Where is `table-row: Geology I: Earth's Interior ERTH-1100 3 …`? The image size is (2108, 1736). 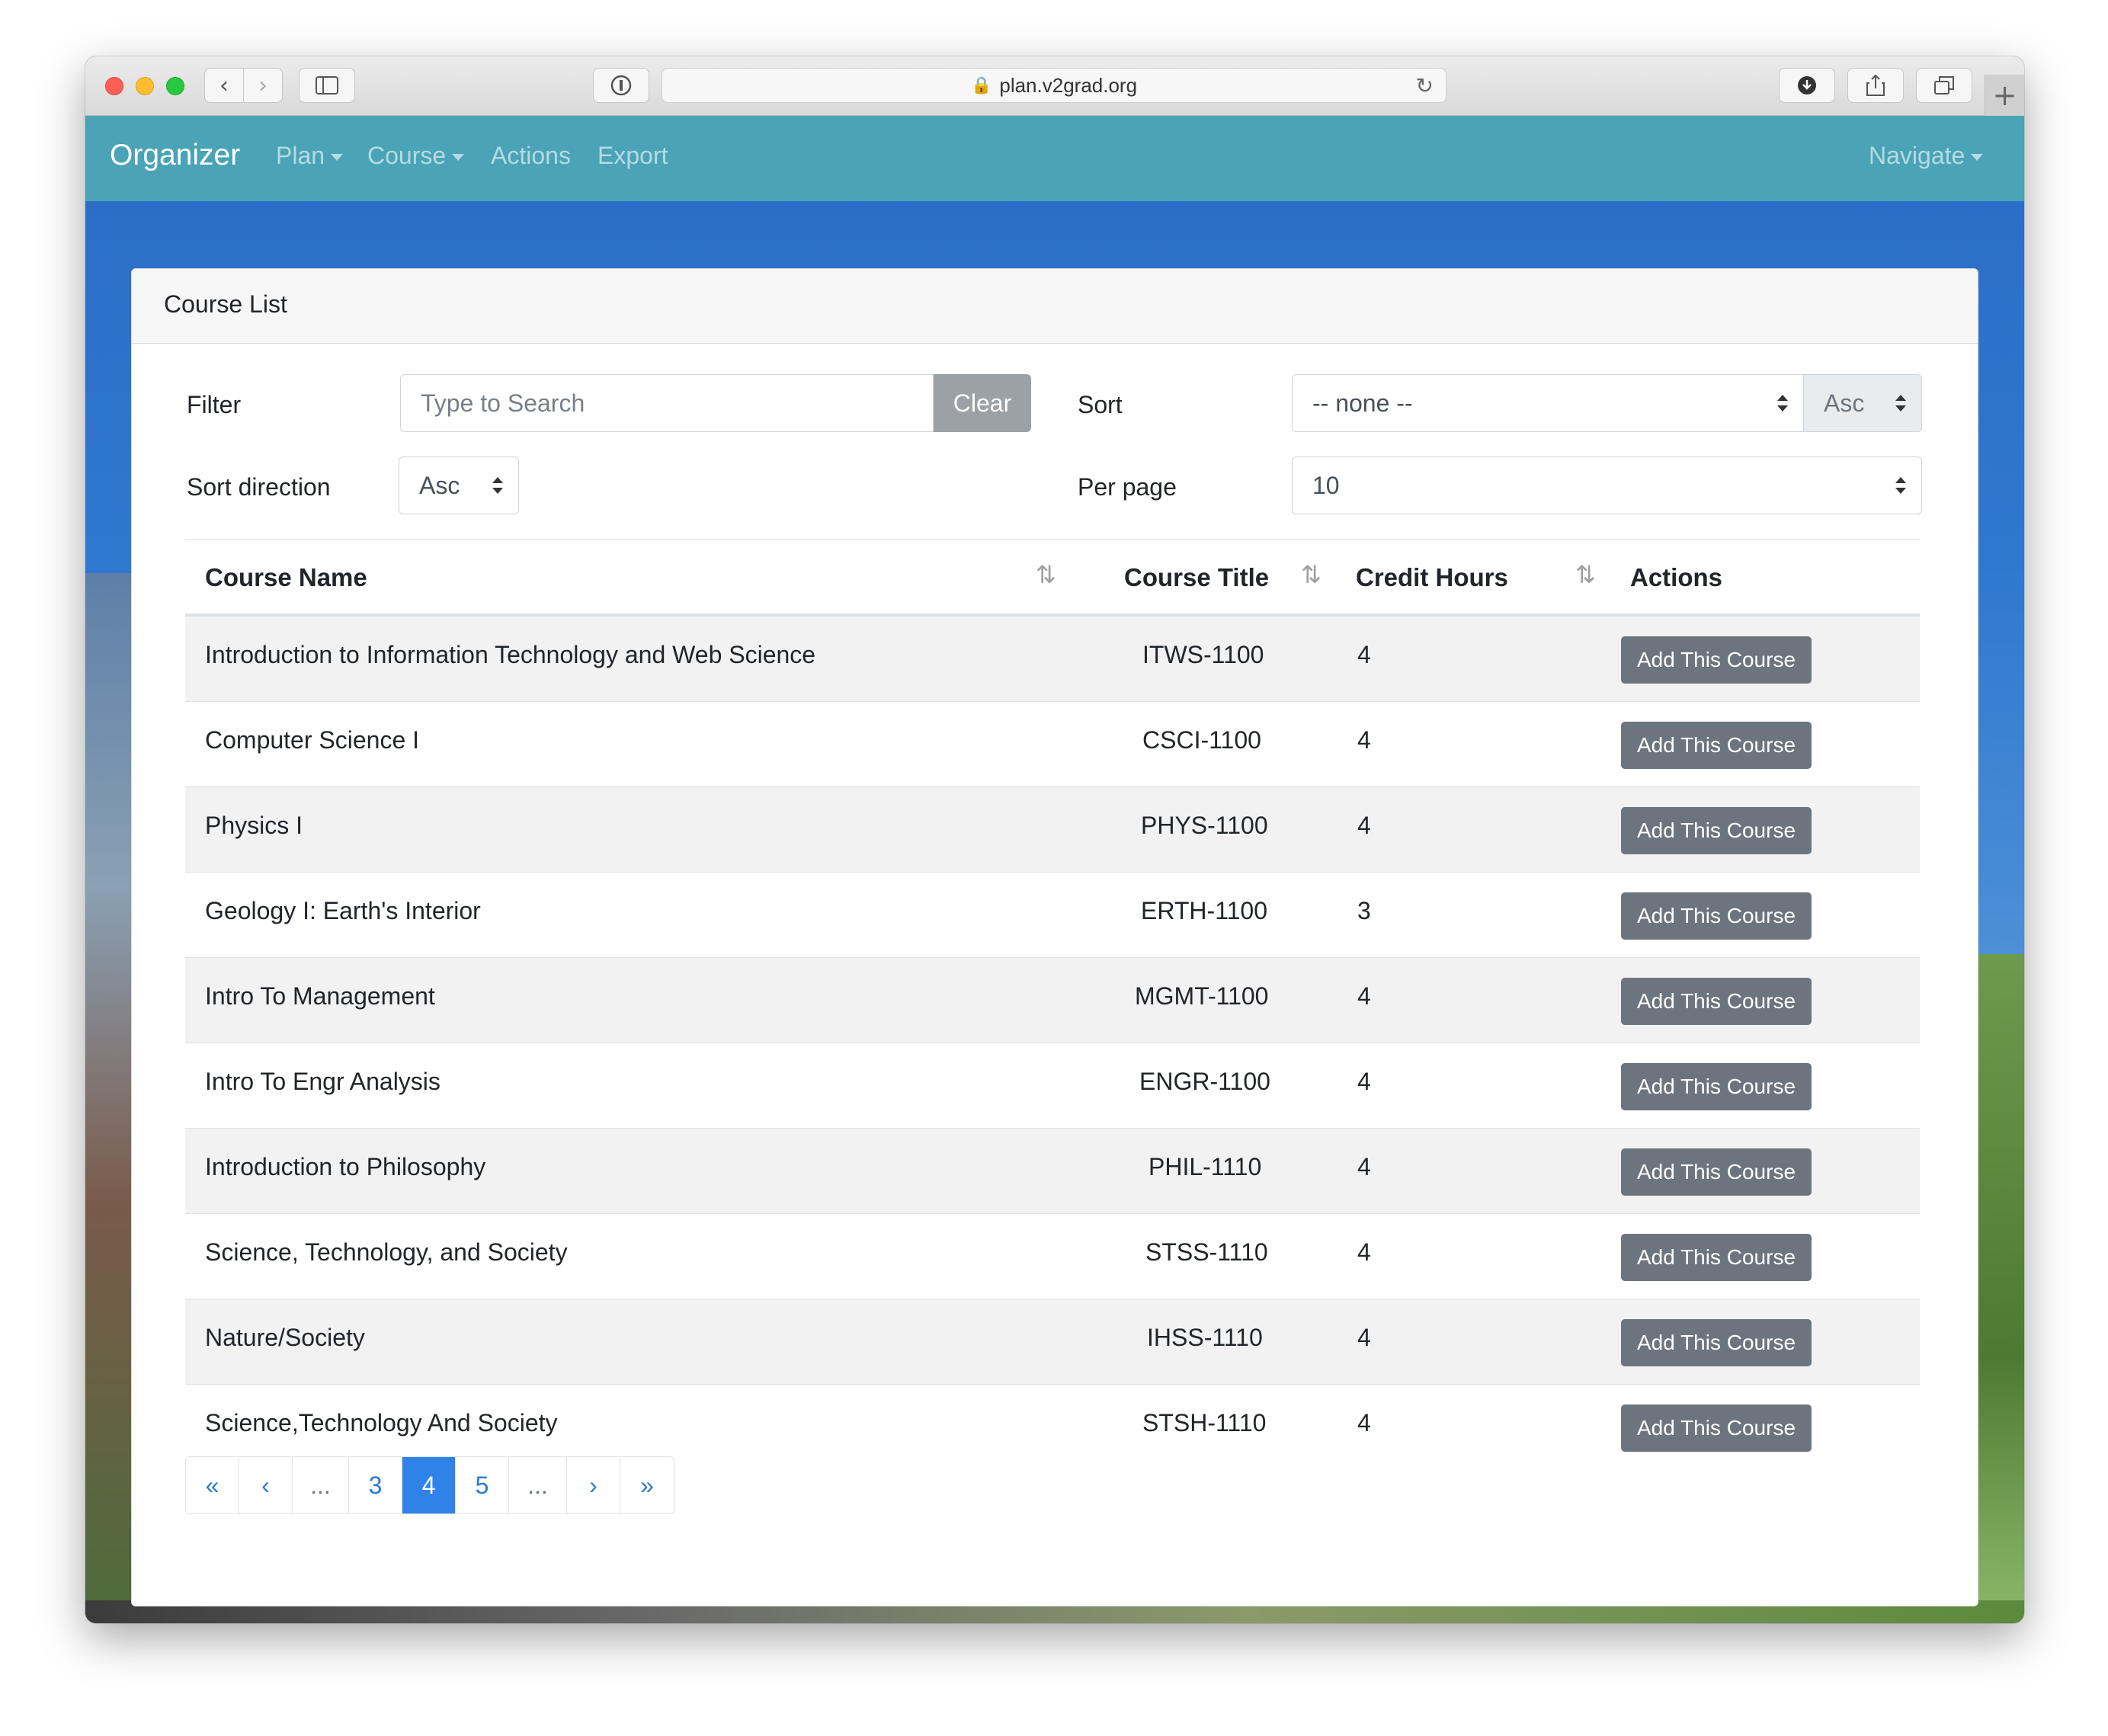
table-row: Geology I: Earth's Interior ERTH-1100 3 … is located at coordinates (1053, 914).